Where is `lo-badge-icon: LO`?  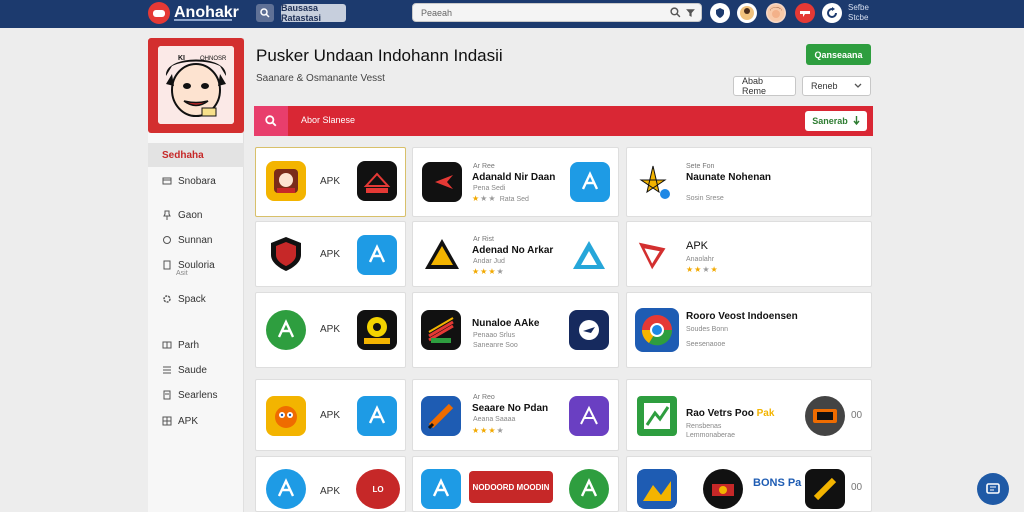 lo-badge-icon: LO is located at coordinates (378, 489).